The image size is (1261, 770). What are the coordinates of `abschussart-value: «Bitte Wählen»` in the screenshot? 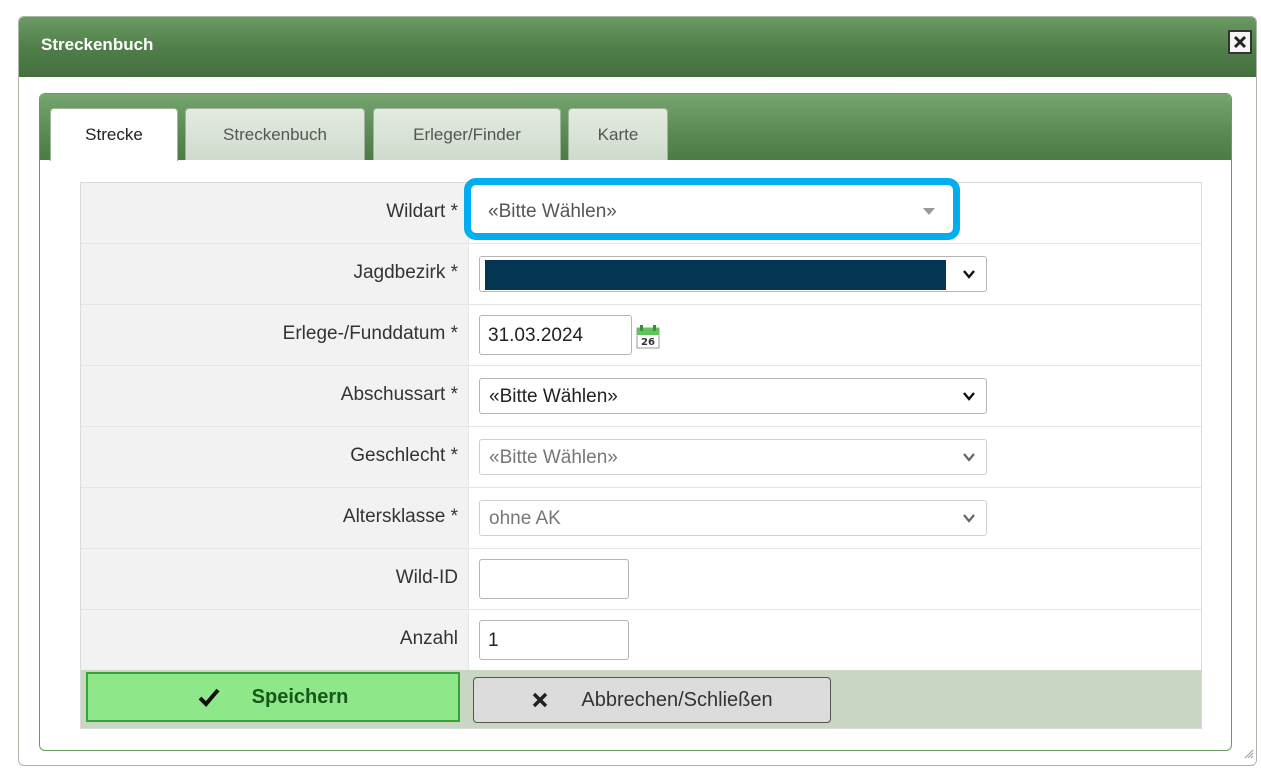 It's located at (553, 396).